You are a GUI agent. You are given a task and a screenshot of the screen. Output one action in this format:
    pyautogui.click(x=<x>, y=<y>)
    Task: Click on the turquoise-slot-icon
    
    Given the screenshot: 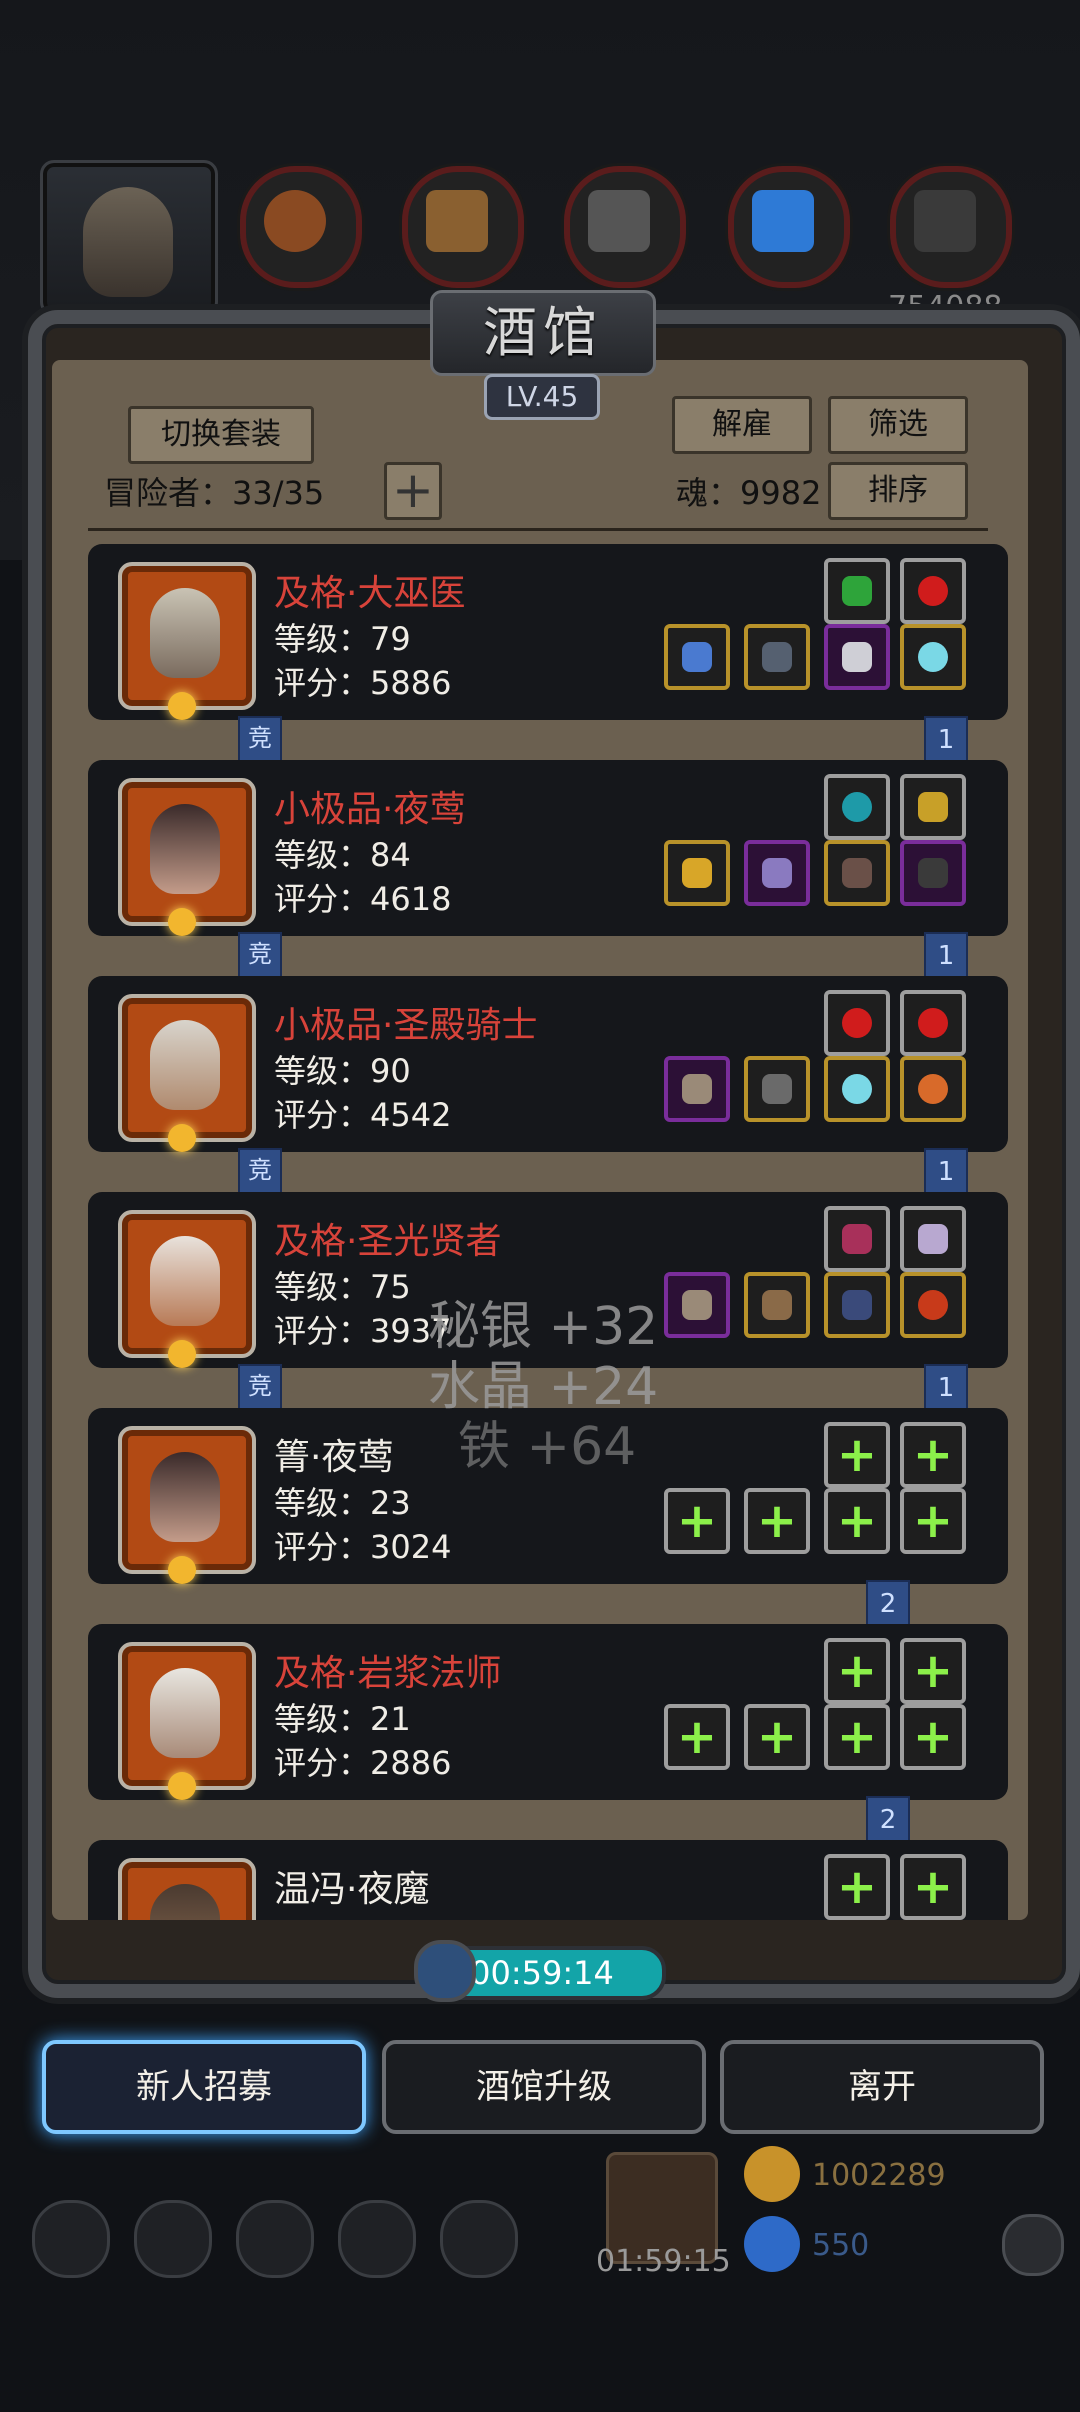 What is the action you would take?
    pyautogui.click(x=857, y=807)
    